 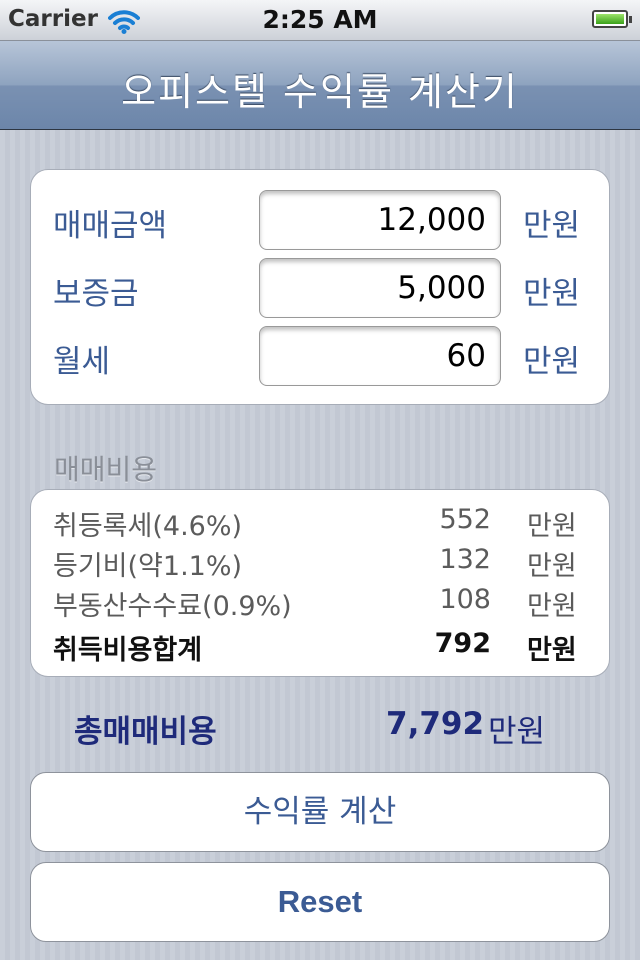 I want to click on calculate-yield-button: 수익률 계산, so click(x=320, y=812).